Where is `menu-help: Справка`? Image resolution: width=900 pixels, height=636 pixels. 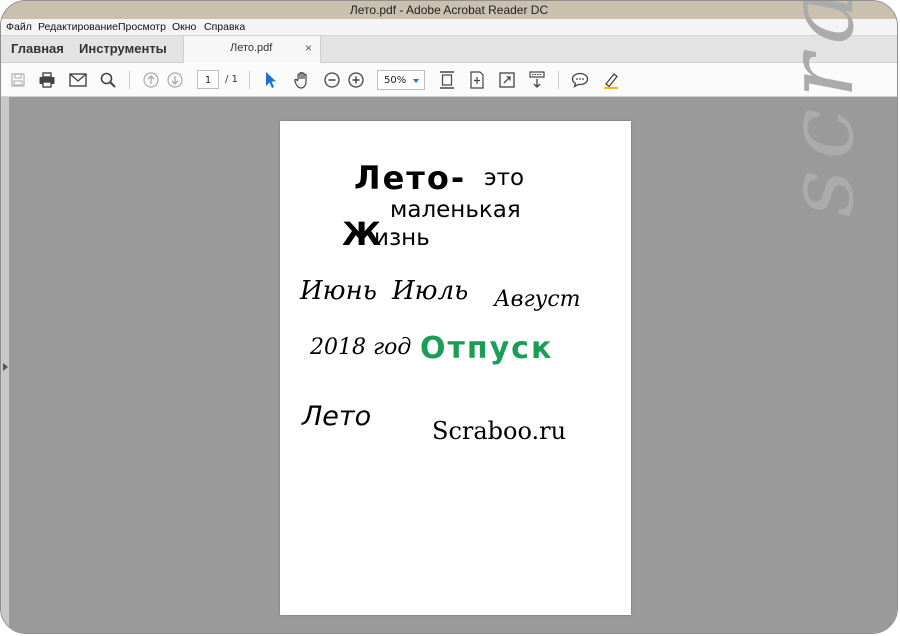
menu-help: Справка is located at coordinates (224, 27).